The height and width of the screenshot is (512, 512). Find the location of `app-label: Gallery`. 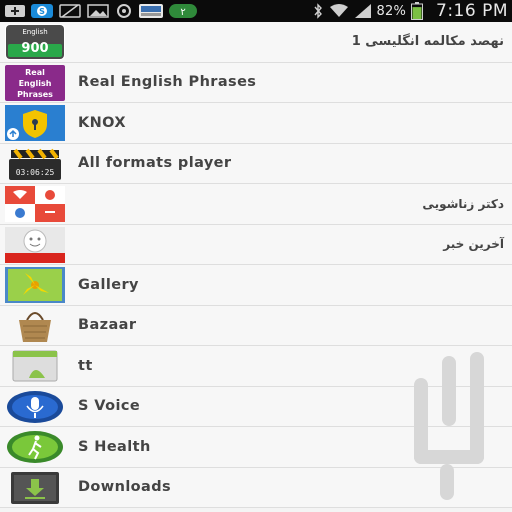

app-label: Gallery is located at coordinates (108, 284).